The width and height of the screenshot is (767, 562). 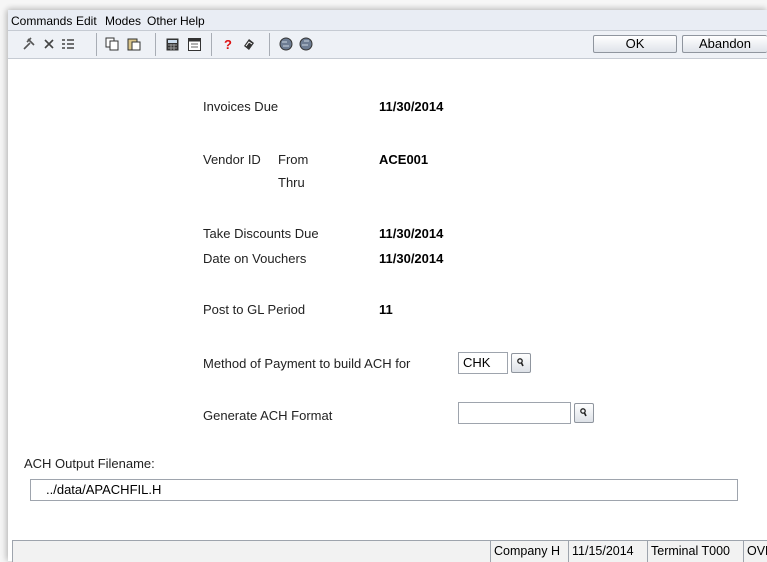 I want to click on ok-button: OK, so click(x=635, y=44).